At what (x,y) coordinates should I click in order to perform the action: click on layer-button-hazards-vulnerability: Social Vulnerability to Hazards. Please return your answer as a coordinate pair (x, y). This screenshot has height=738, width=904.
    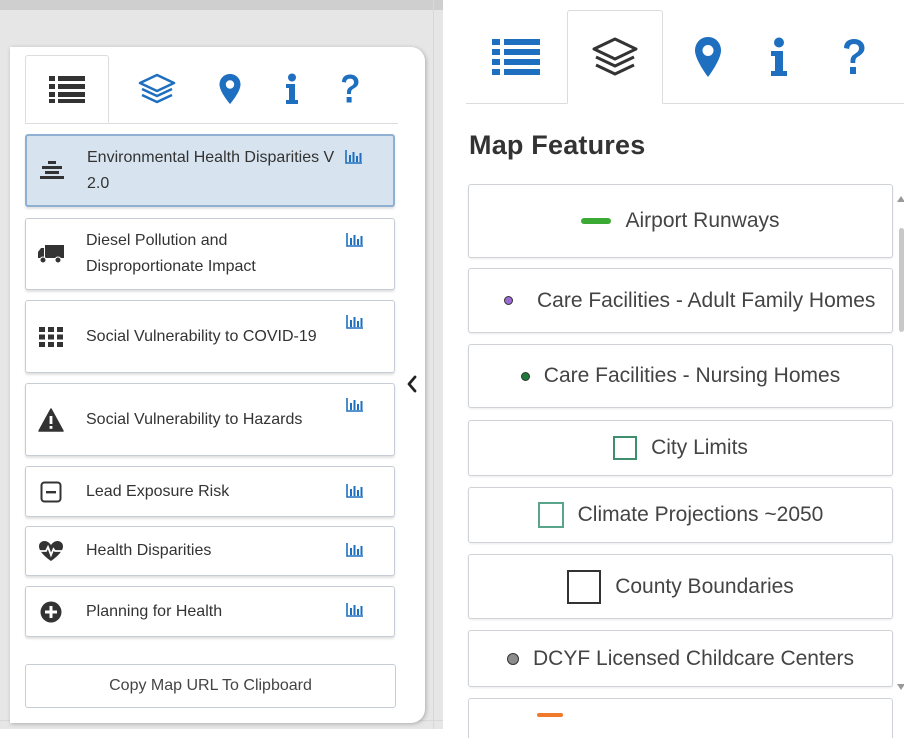
    Looking at the image, I should click on (210, 419).